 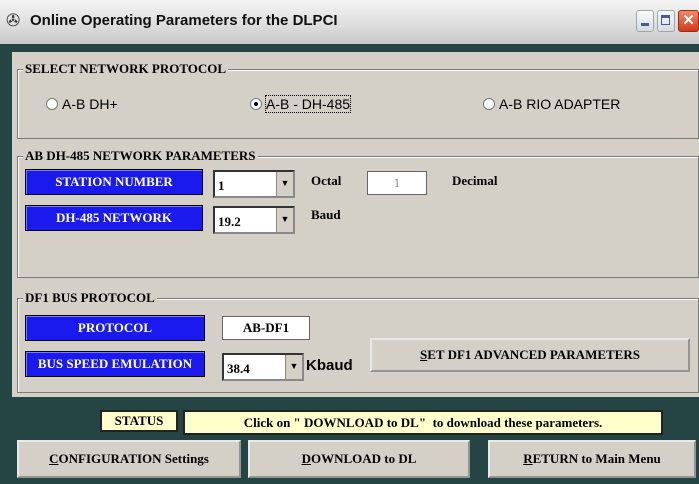 I want to click on kbaud-label: Kbaud, so click(x=329, y=365).